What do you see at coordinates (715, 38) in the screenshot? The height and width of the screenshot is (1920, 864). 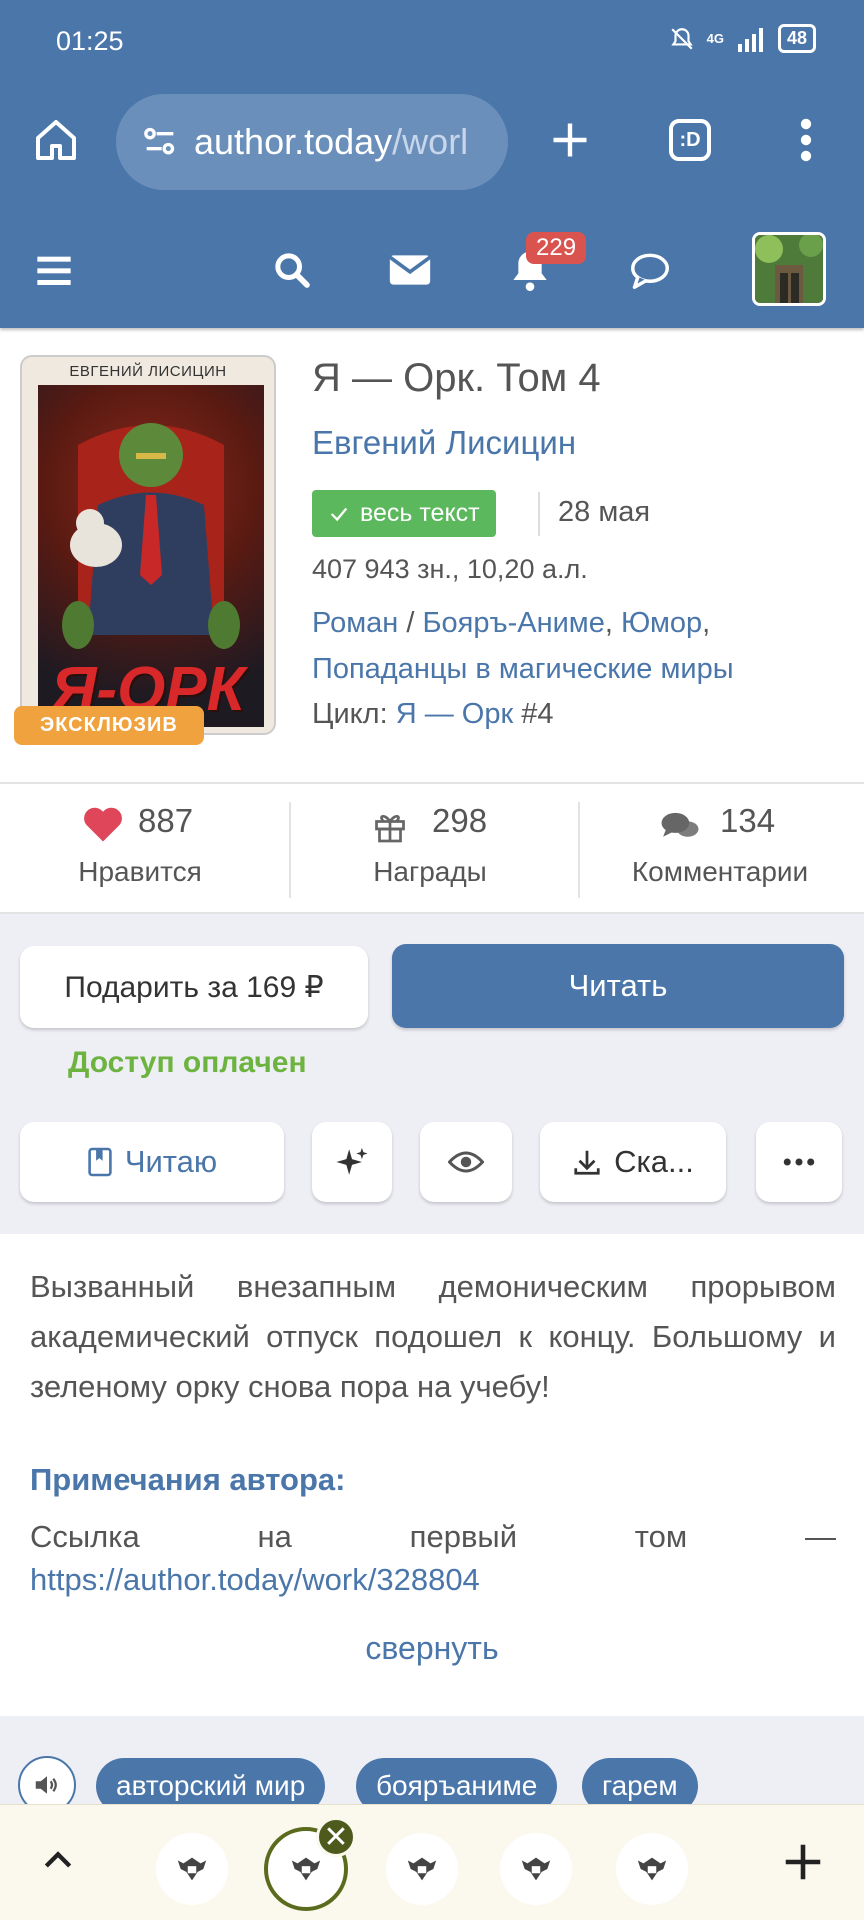 I see `network-label: 4G` at bounding box center [715, 38].